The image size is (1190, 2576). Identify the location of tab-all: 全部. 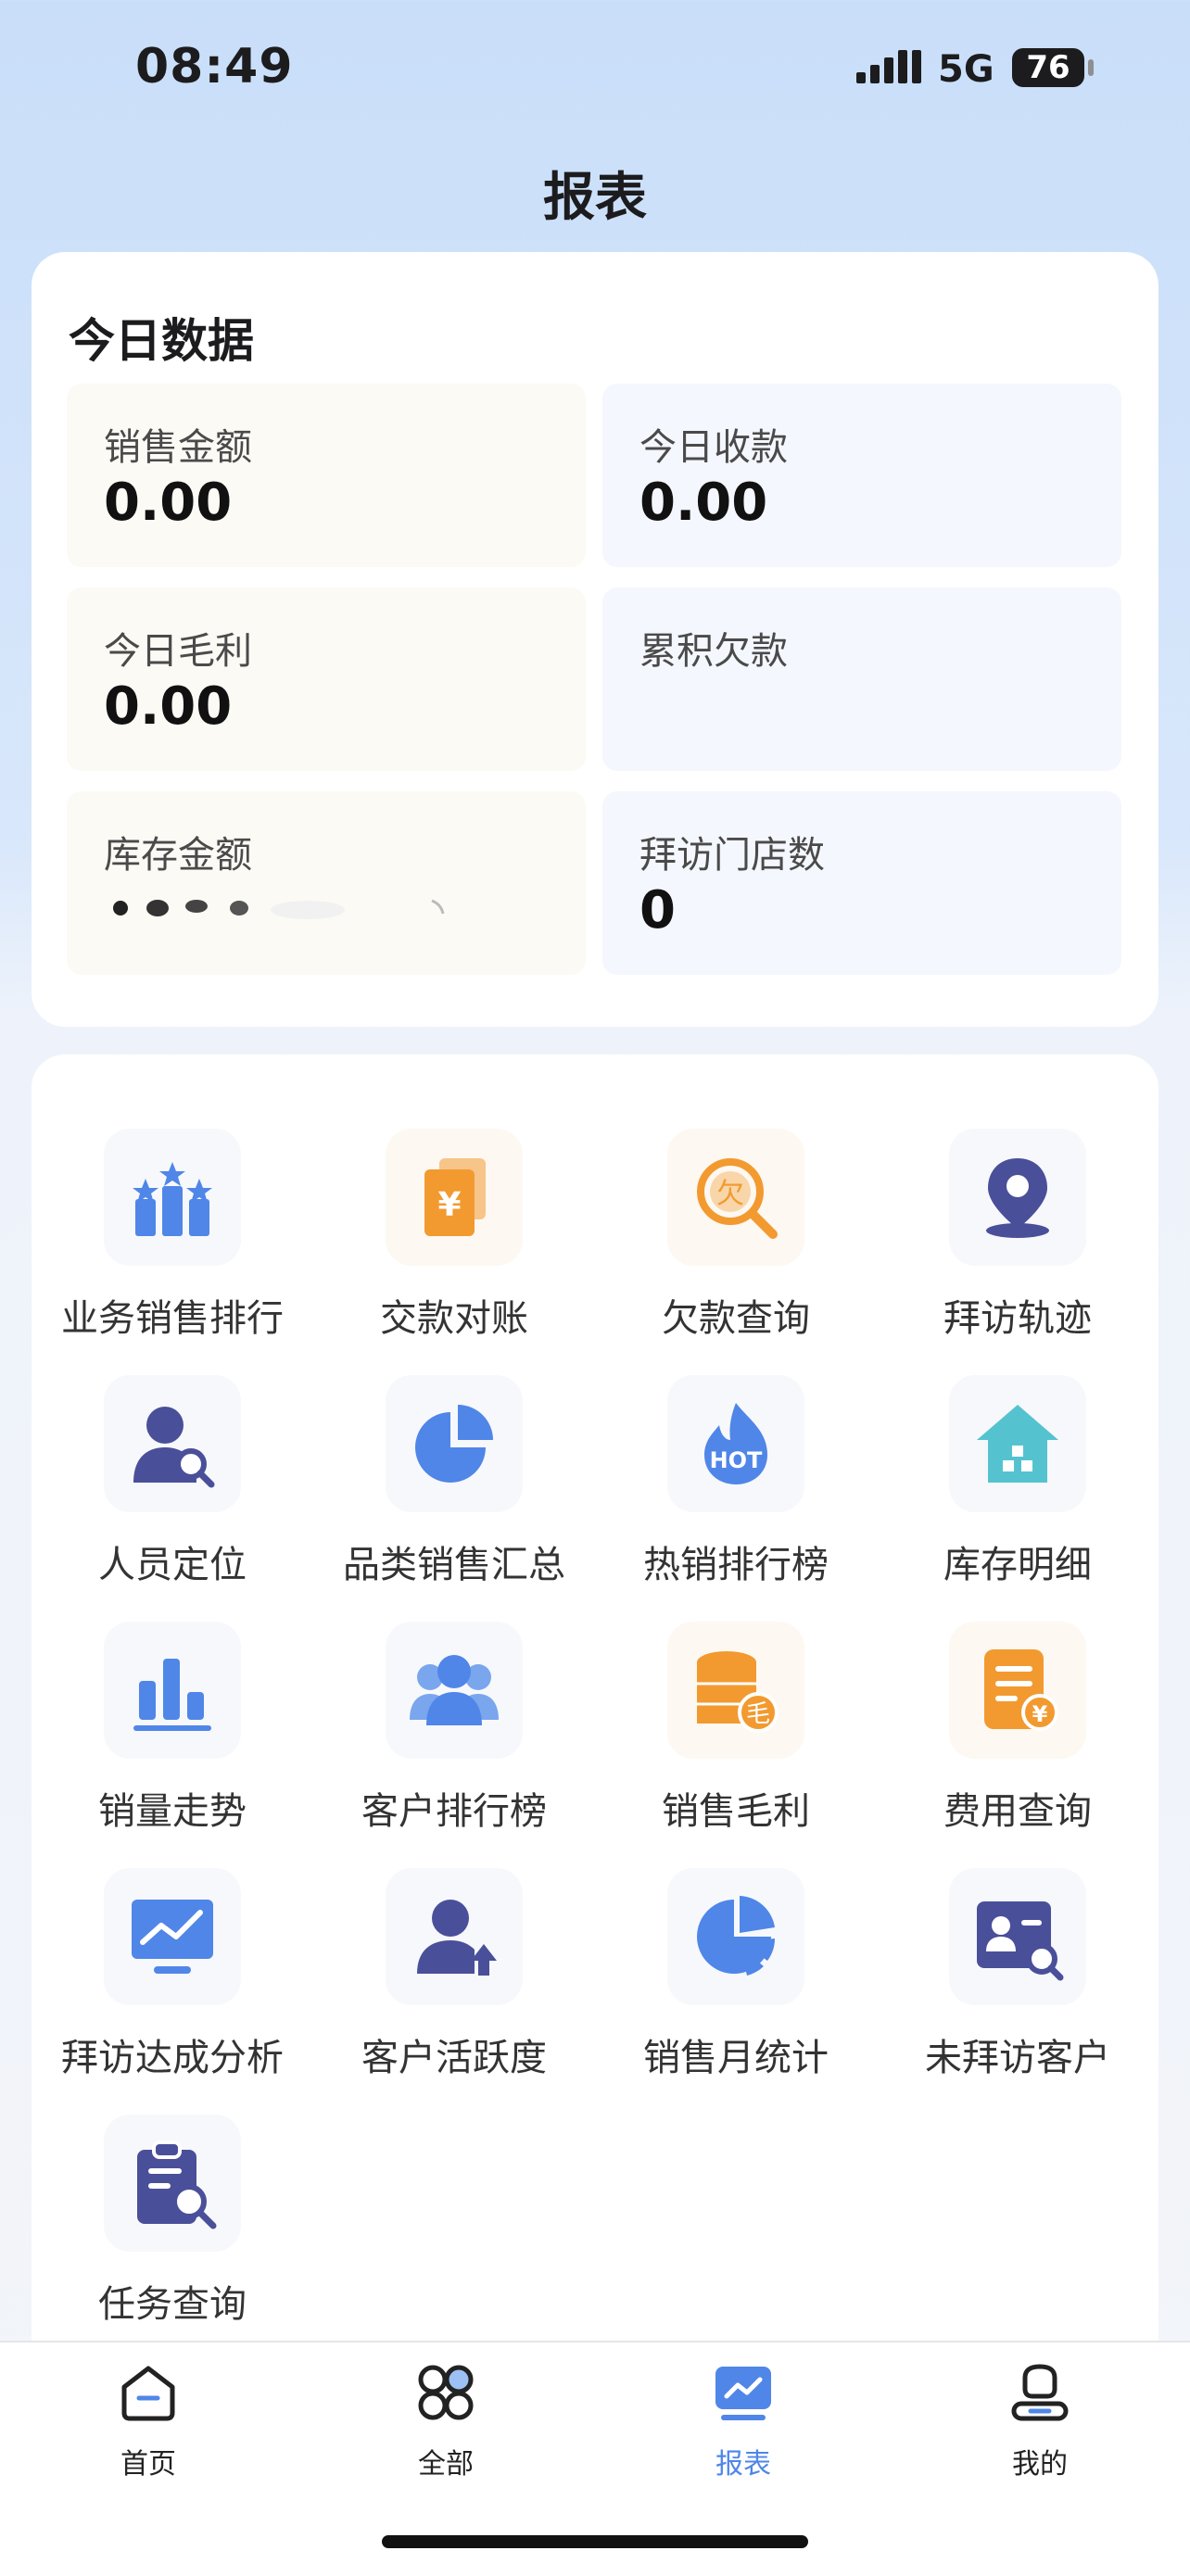
(445, 2431).